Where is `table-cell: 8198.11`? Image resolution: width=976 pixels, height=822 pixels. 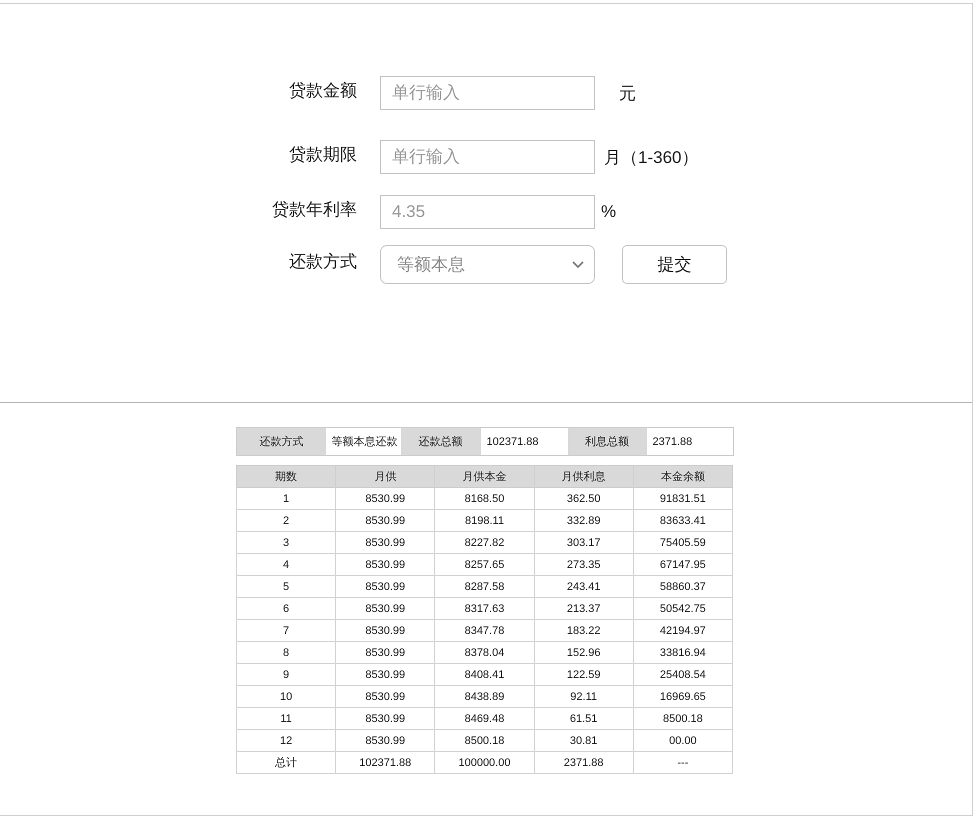 table-cell: 8198.11 is located at coordinates (484, 521).